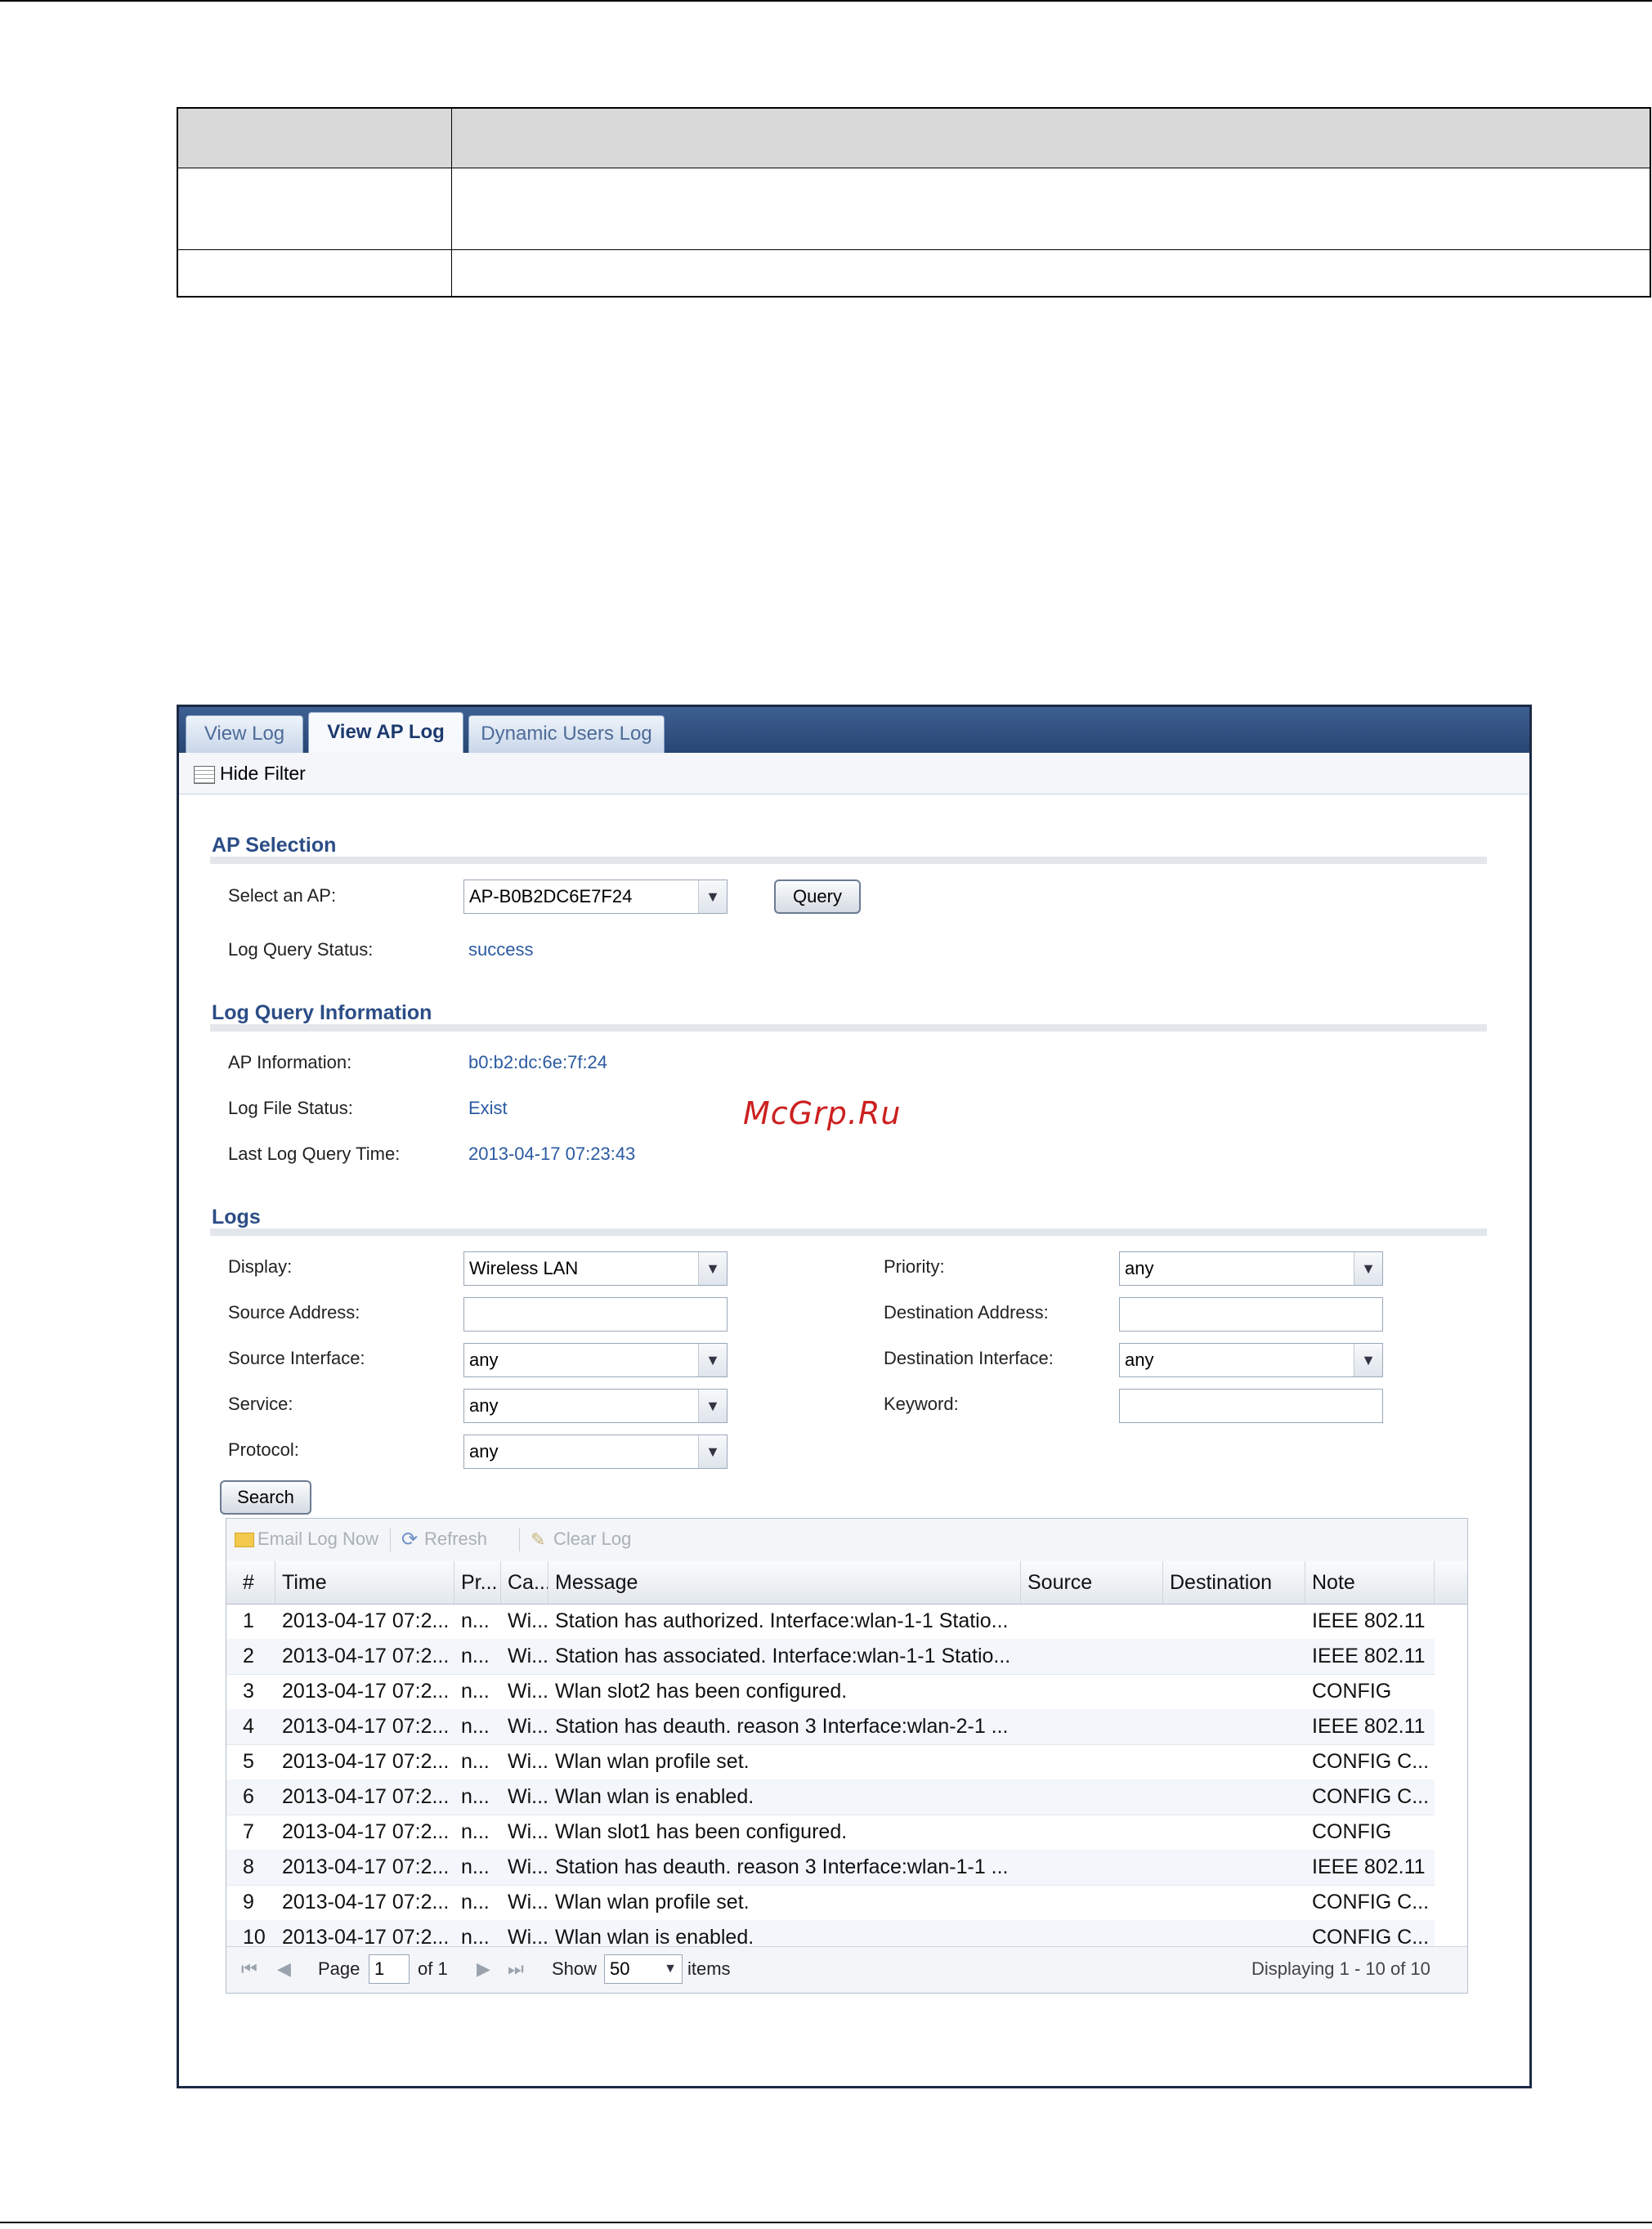 Image resolution: width=1652 pixels, height=2229 pixels. What do you see at coordinates (1234, 1582) in the screenshot?
I see `column-header-destination: Destination` at bounding box center [1234, 1582].